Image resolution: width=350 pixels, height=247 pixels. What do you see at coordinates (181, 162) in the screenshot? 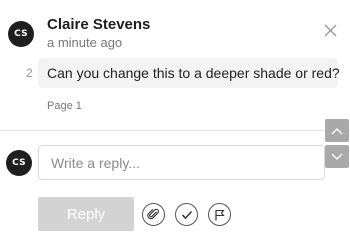
I see `reply-input` at bounding box center [181, 162].